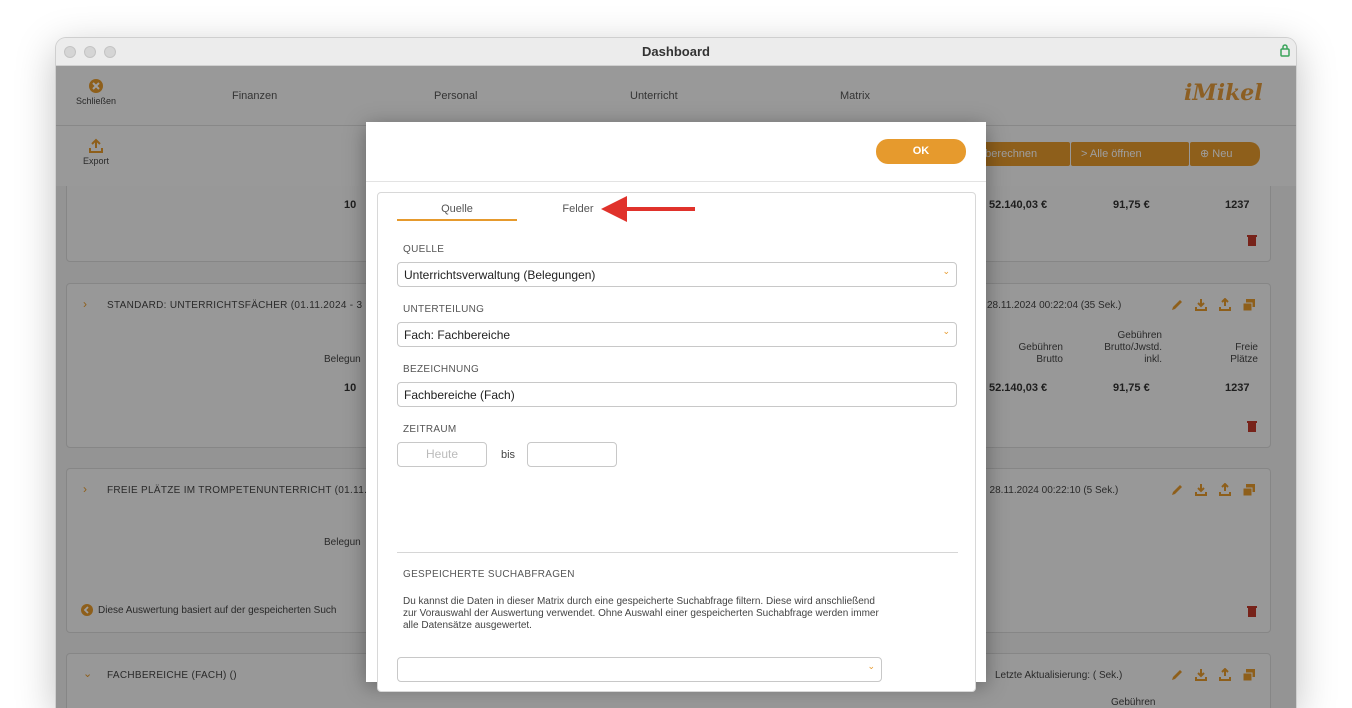 The image size is (1352, 708). Describe the element at coordinates (639, 669) in the screenshot. I see `saved-query-select: ⌄` at that location.